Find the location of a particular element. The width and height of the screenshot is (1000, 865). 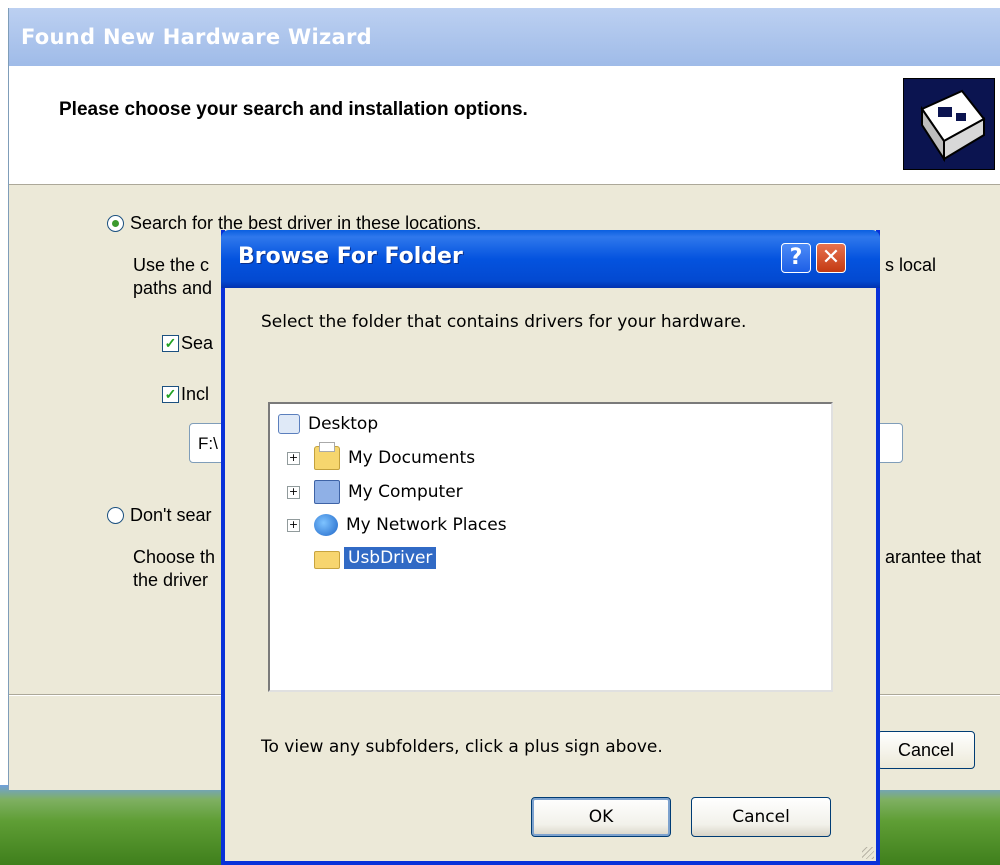

dialog-titlebar: Browse For Folder ? ✕ is located at coordinates (550, 259).